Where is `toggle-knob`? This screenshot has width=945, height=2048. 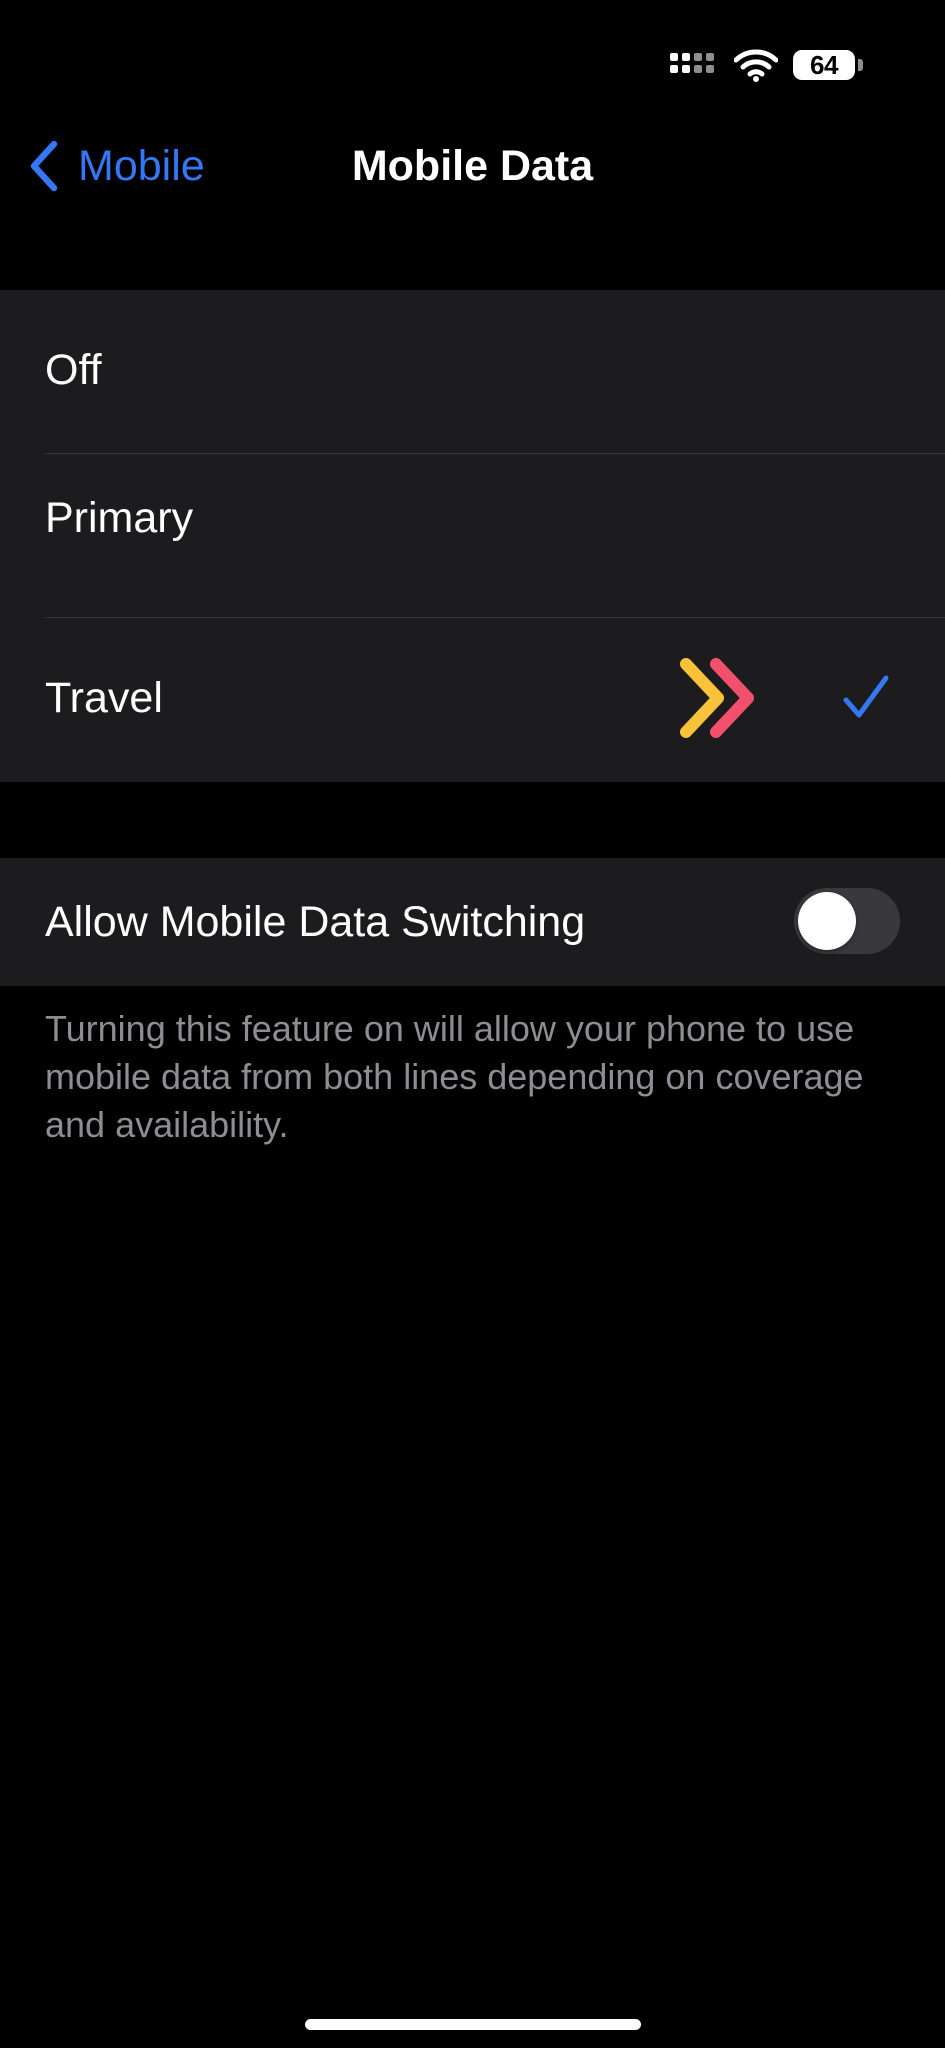
toggle-knob is located at coordinates (827, 921).